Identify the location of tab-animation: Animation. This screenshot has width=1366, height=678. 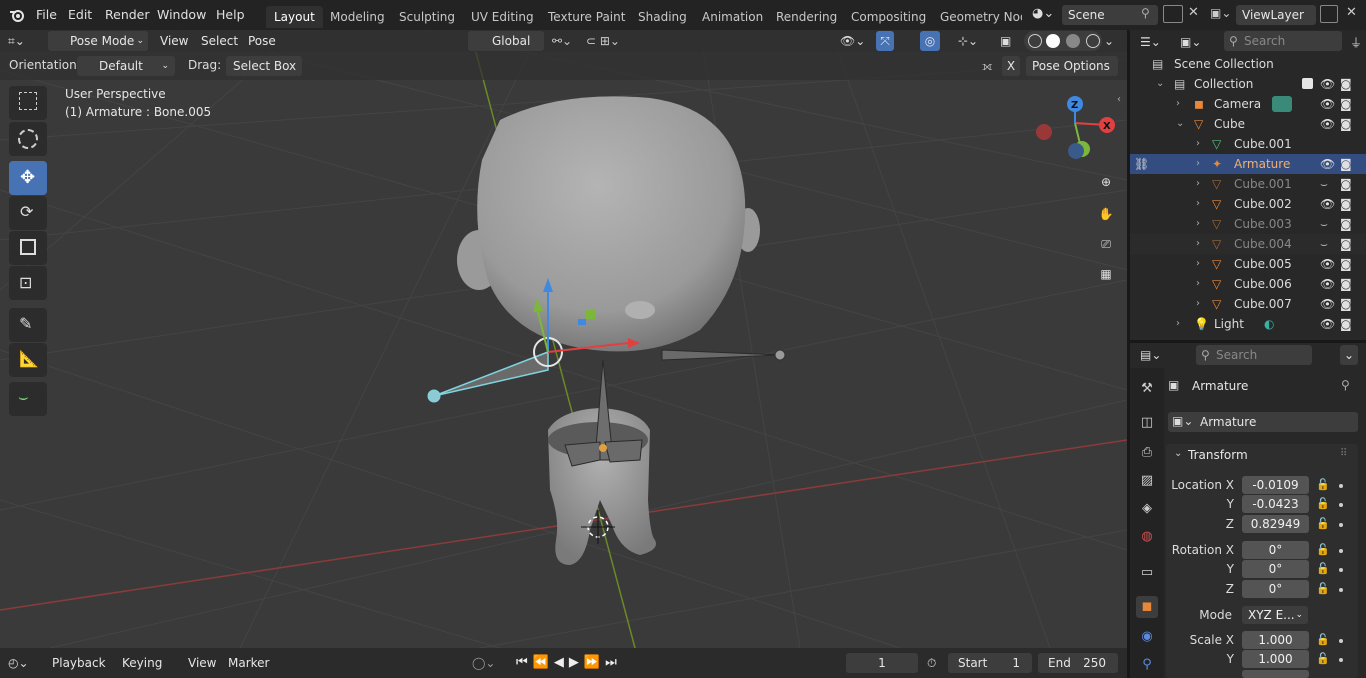
(732, 17).